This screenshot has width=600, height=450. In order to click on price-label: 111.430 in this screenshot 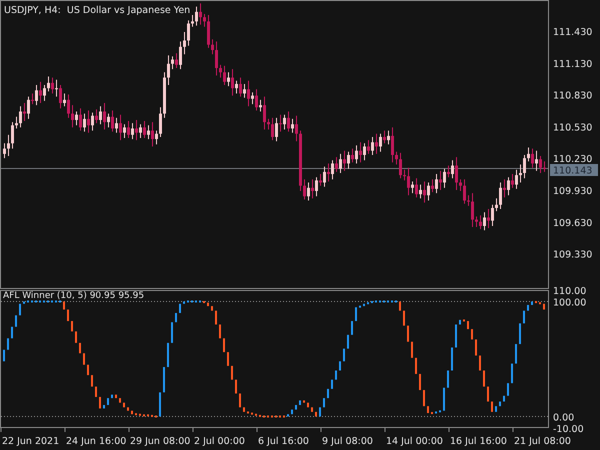, I will do `click(572, 32)`.